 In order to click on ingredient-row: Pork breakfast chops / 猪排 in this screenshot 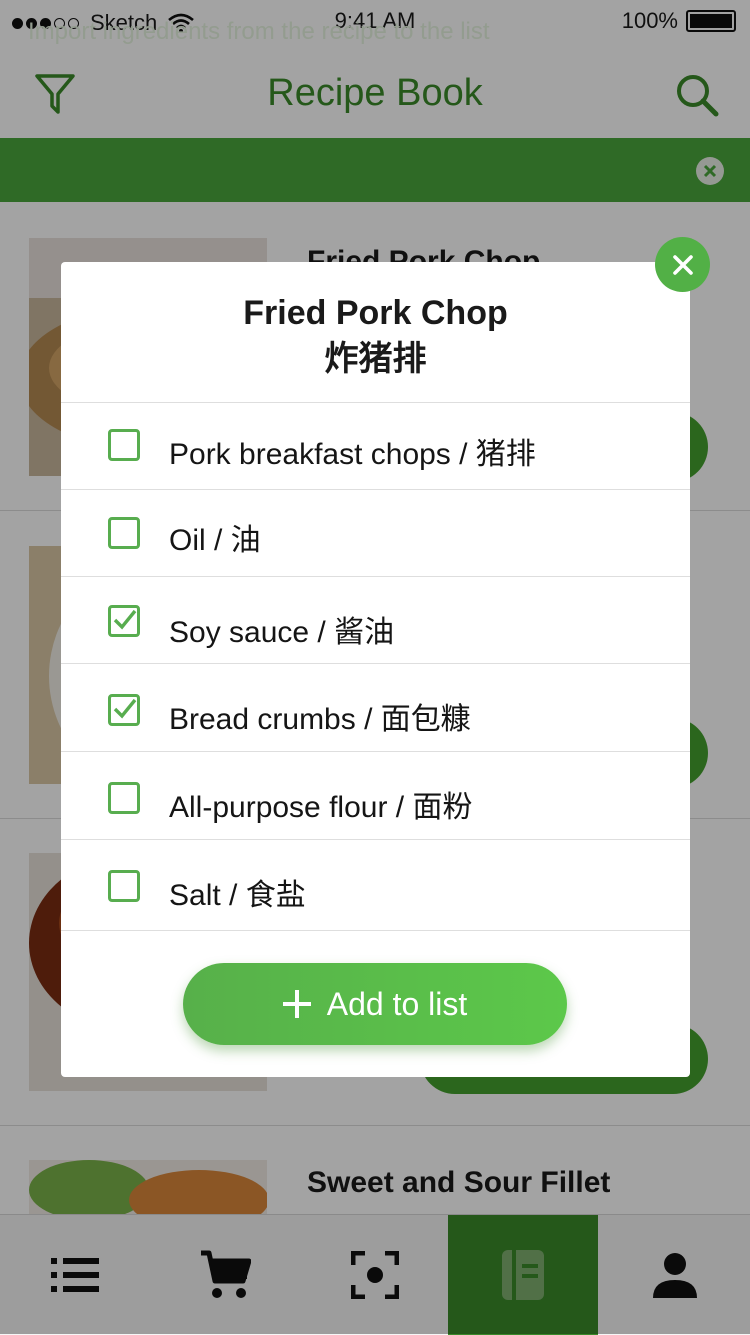, I will do `click(375, 446)`.